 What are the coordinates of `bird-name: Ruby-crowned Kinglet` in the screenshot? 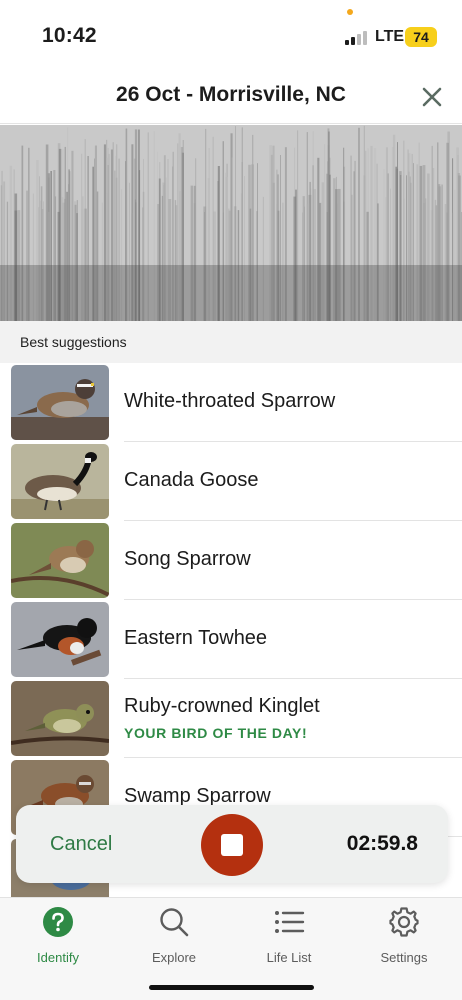 It's located at (222, 706).